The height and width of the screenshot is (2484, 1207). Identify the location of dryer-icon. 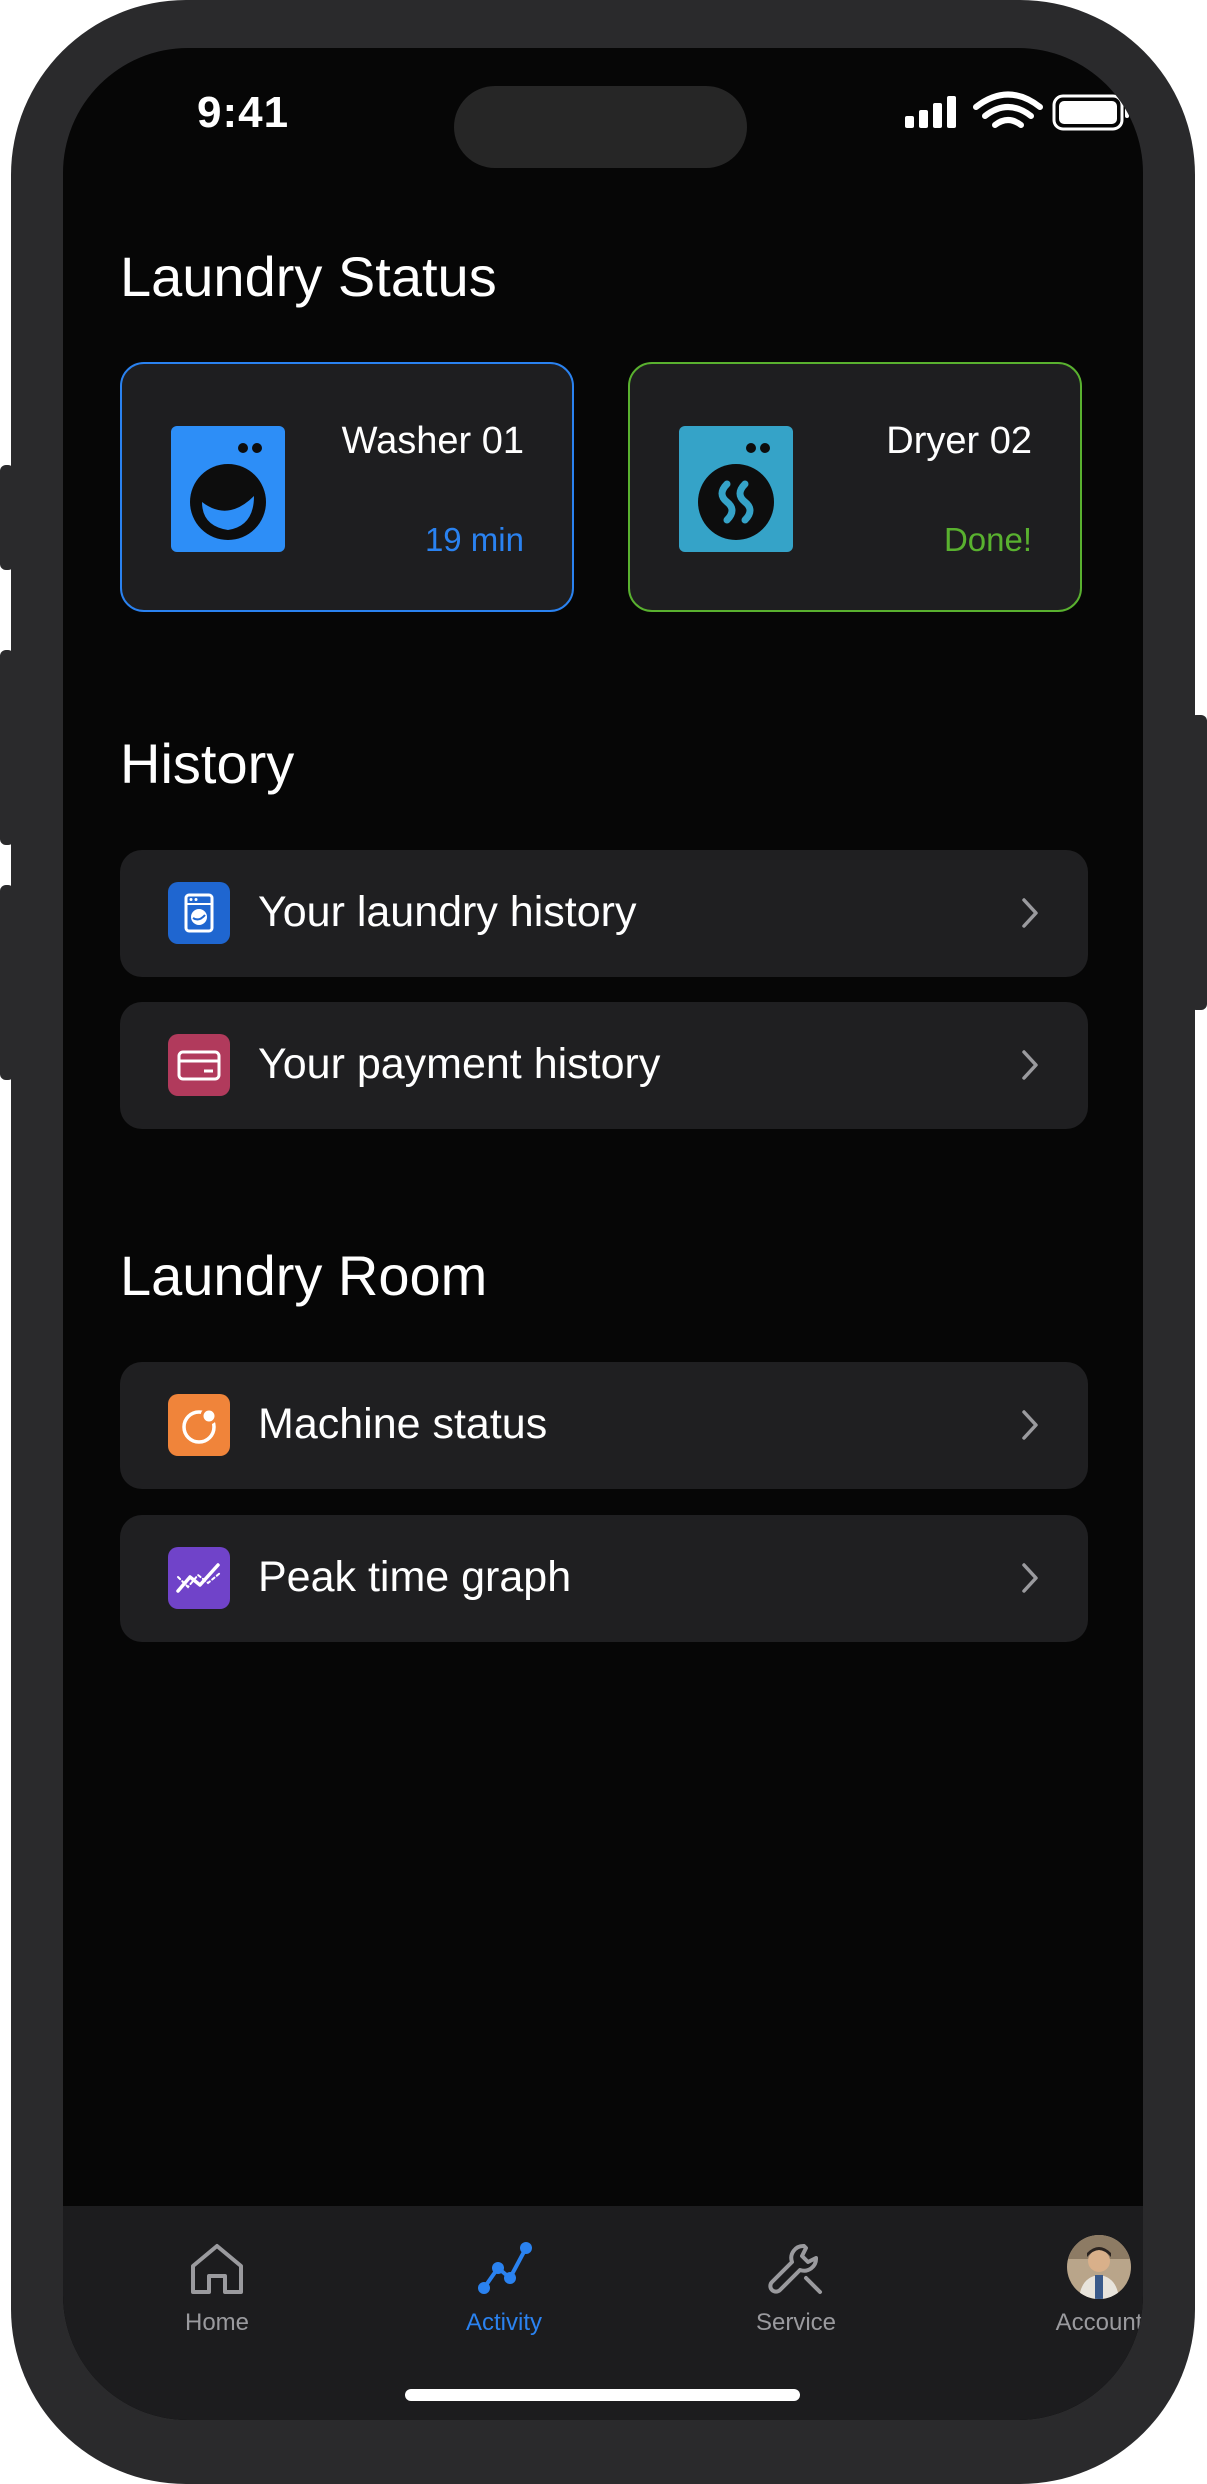
(736, 489).